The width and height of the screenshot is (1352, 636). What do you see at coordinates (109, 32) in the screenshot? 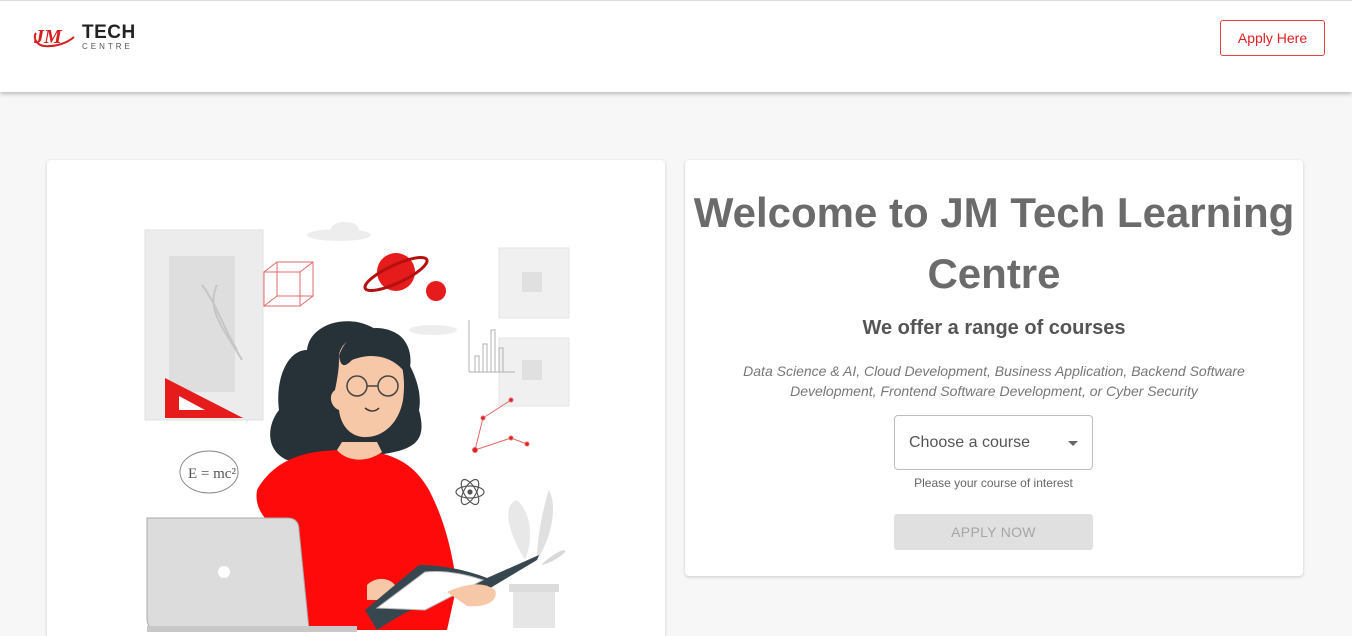
I see `logo-name: TECH` at bounding box center [109, 32].